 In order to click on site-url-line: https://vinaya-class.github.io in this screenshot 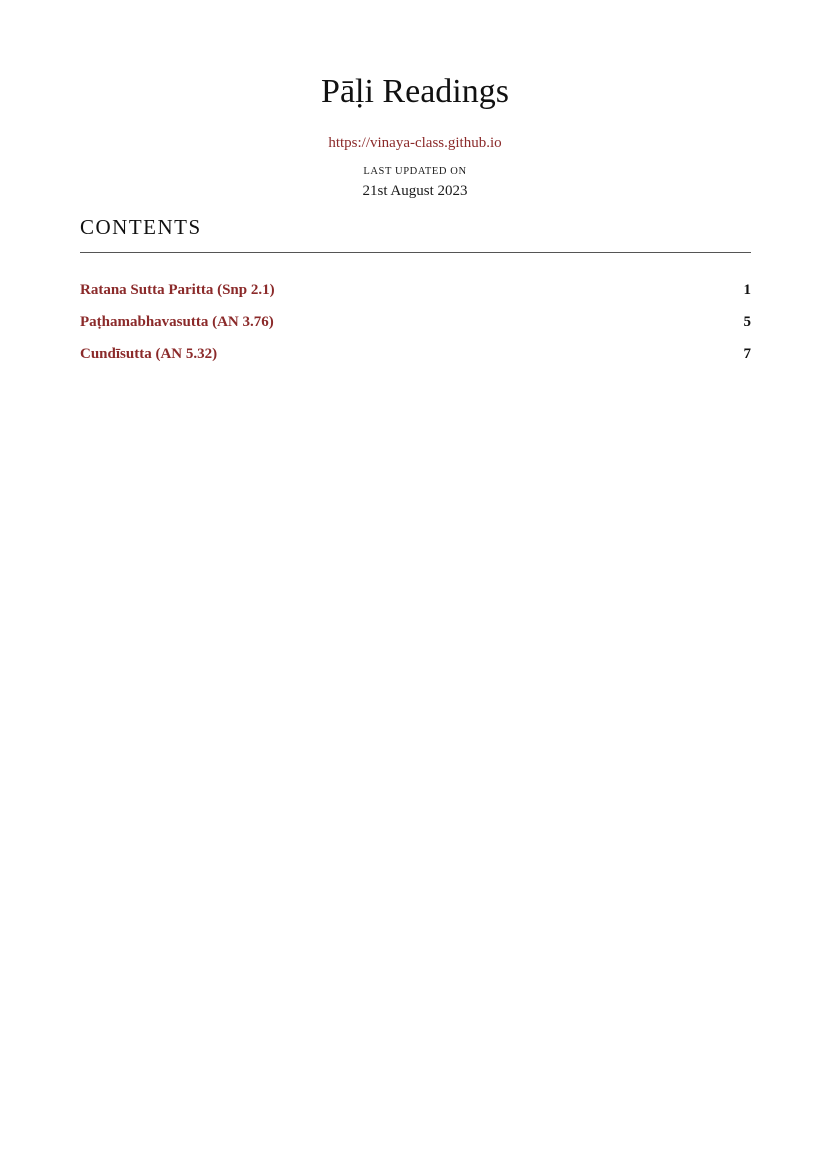, I will do `click(415, 143)`.